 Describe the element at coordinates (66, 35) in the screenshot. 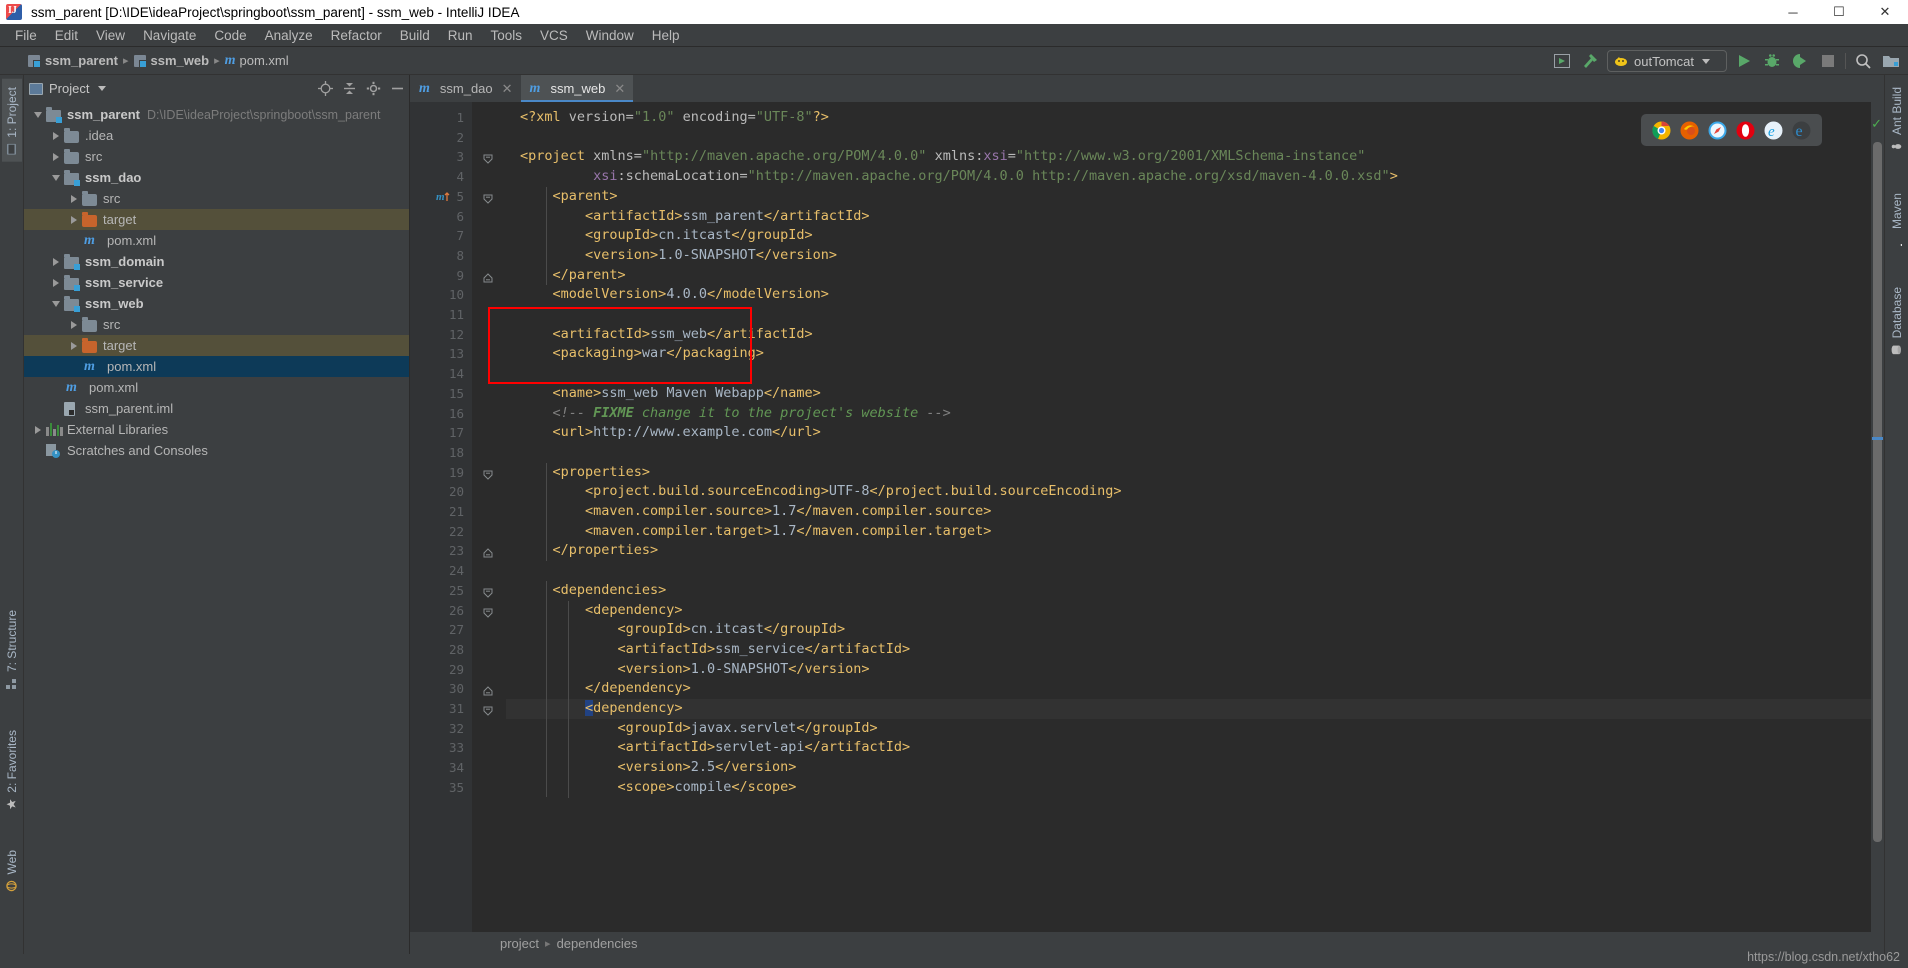

I see `menu-item-edit: Edit` at that location.